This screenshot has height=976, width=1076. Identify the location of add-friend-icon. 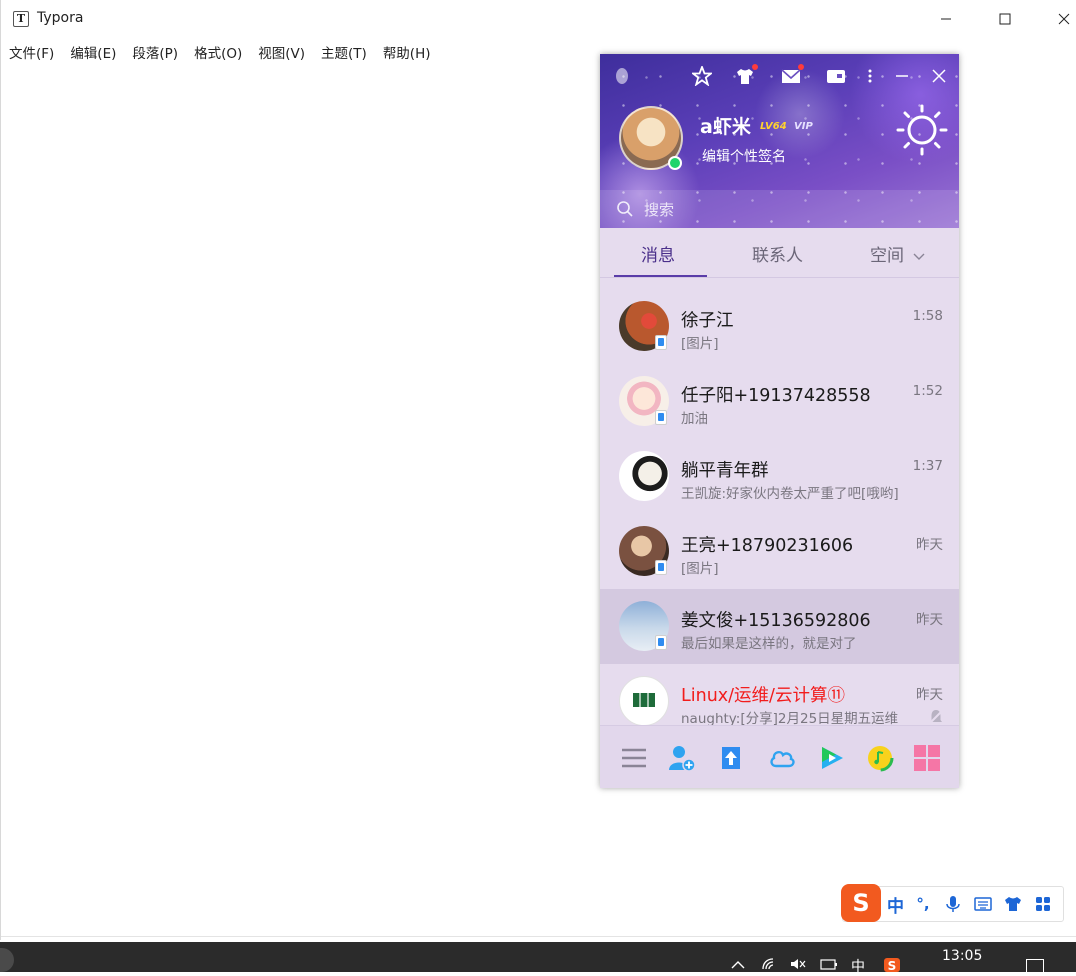
(682, 758).